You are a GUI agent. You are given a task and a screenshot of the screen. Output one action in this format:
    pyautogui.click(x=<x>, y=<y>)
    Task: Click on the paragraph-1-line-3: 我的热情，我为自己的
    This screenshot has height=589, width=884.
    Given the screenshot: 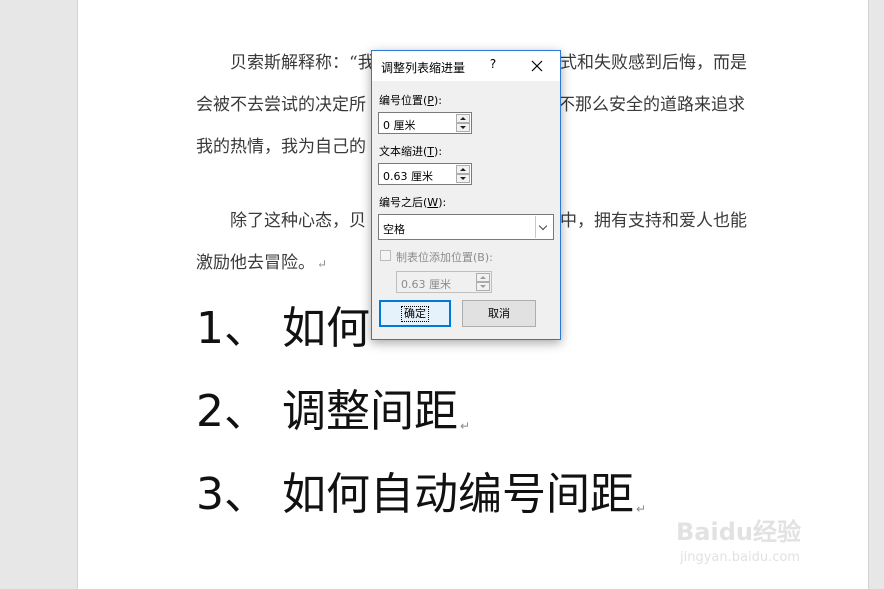 What is the action you would take?
    pyautogui.click(x=281, y=147)
    